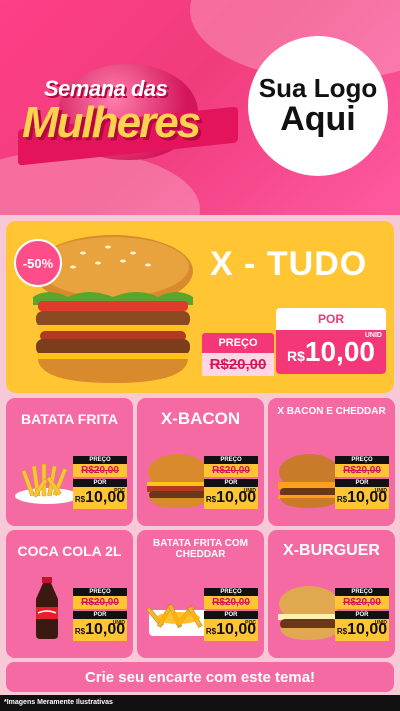 The width and height of the screenshot is (400, 711). Describe the element at coordinates (331, 411) in the screenshot. I see `product-name: X BACON E CHEDDAR` at that location.